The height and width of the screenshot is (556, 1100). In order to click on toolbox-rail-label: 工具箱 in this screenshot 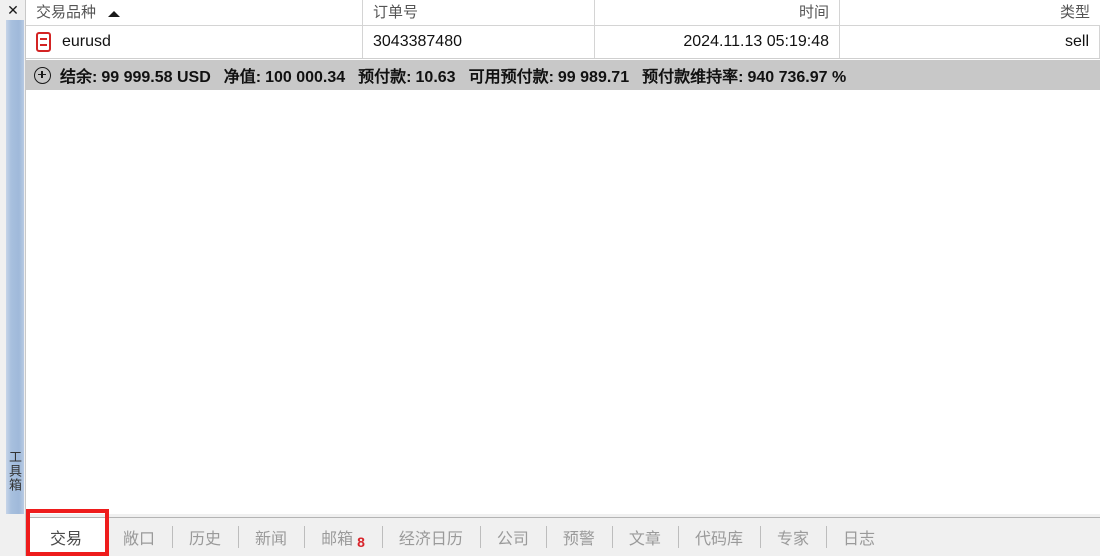, I will do `click(14, 471)`.